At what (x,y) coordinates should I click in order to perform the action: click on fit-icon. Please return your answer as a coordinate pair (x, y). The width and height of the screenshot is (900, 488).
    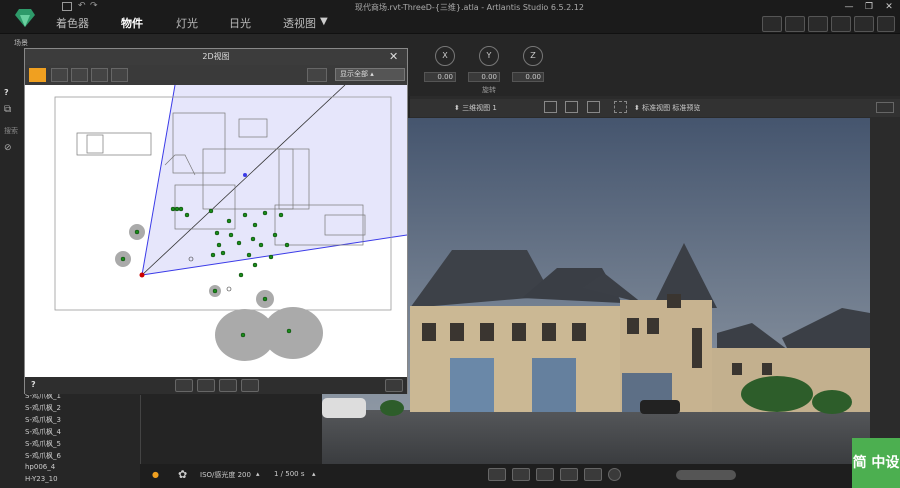
    Looking at the image, I should click on (571, 107).